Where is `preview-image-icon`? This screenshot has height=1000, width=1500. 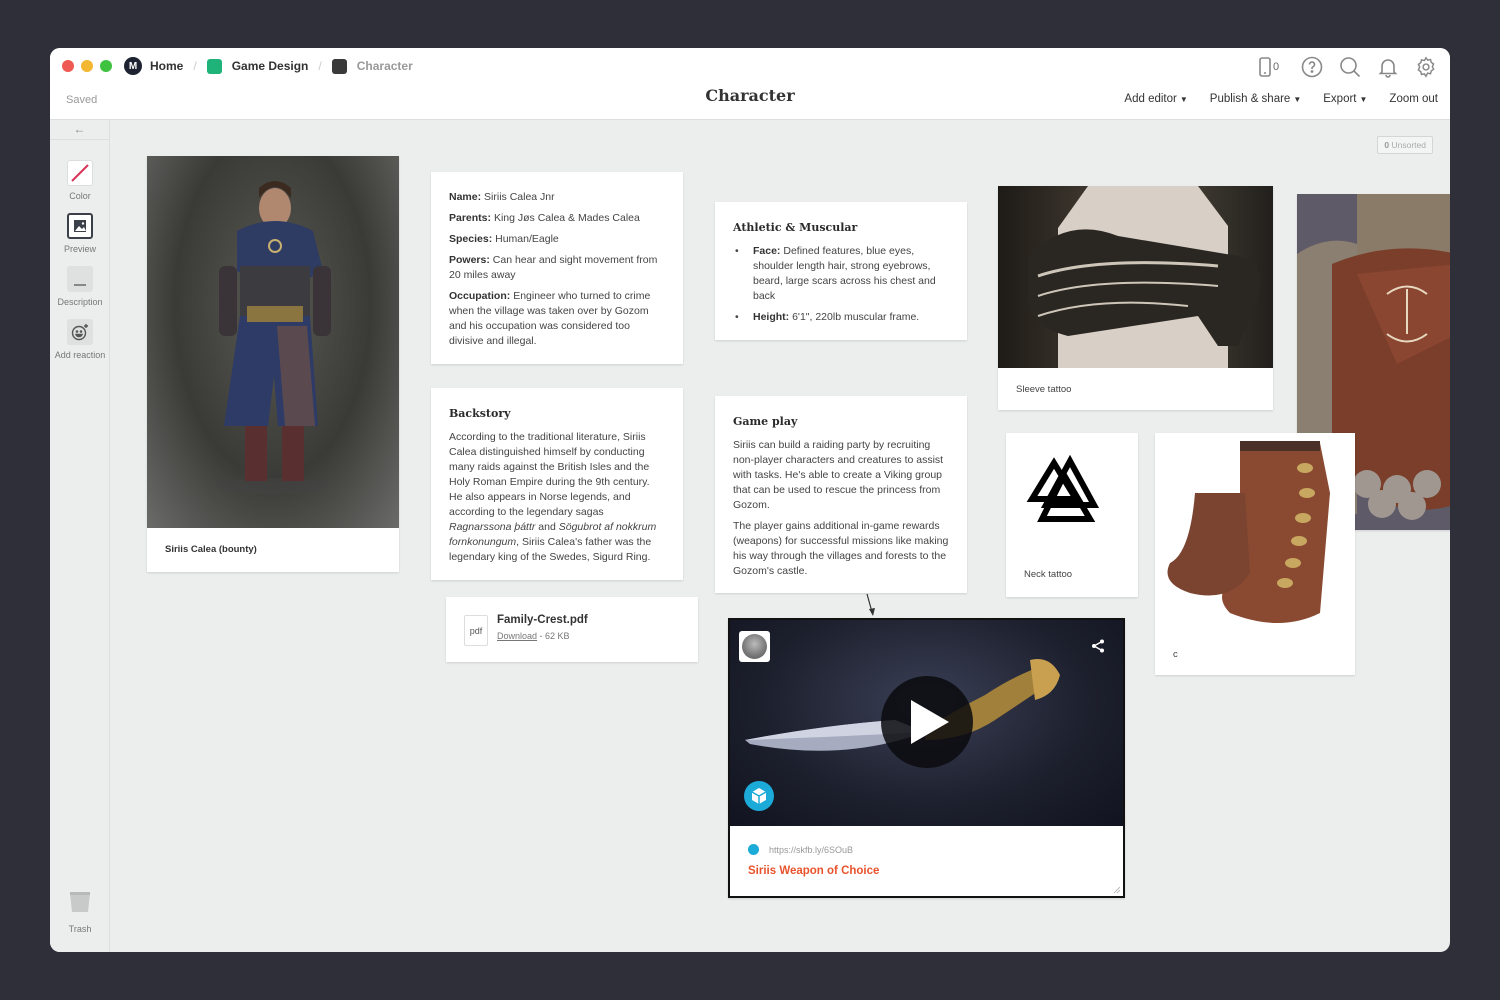 preview-image-icon is located at coordinates (80, 226).